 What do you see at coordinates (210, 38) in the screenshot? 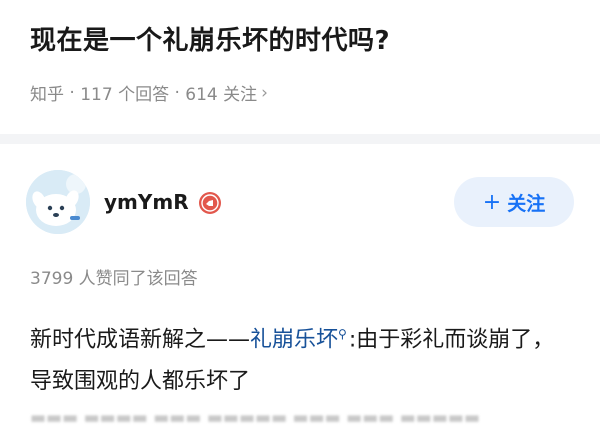
I see `question-title: 现在是一个礼崩乐坏的时代吗?` at bounding box center [210, 38].